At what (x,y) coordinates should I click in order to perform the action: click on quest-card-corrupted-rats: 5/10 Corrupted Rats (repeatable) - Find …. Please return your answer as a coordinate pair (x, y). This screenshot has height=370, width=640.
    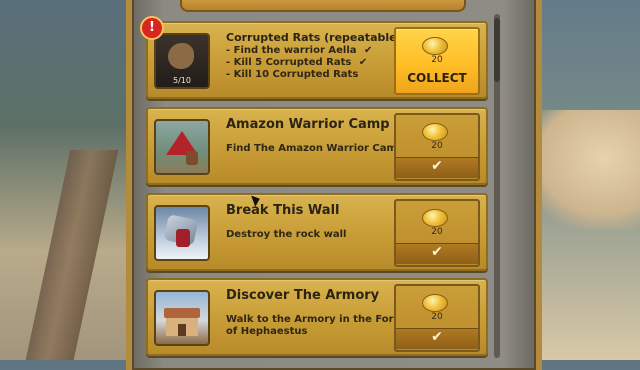
    Looking at the image, I should click on (317, 60).